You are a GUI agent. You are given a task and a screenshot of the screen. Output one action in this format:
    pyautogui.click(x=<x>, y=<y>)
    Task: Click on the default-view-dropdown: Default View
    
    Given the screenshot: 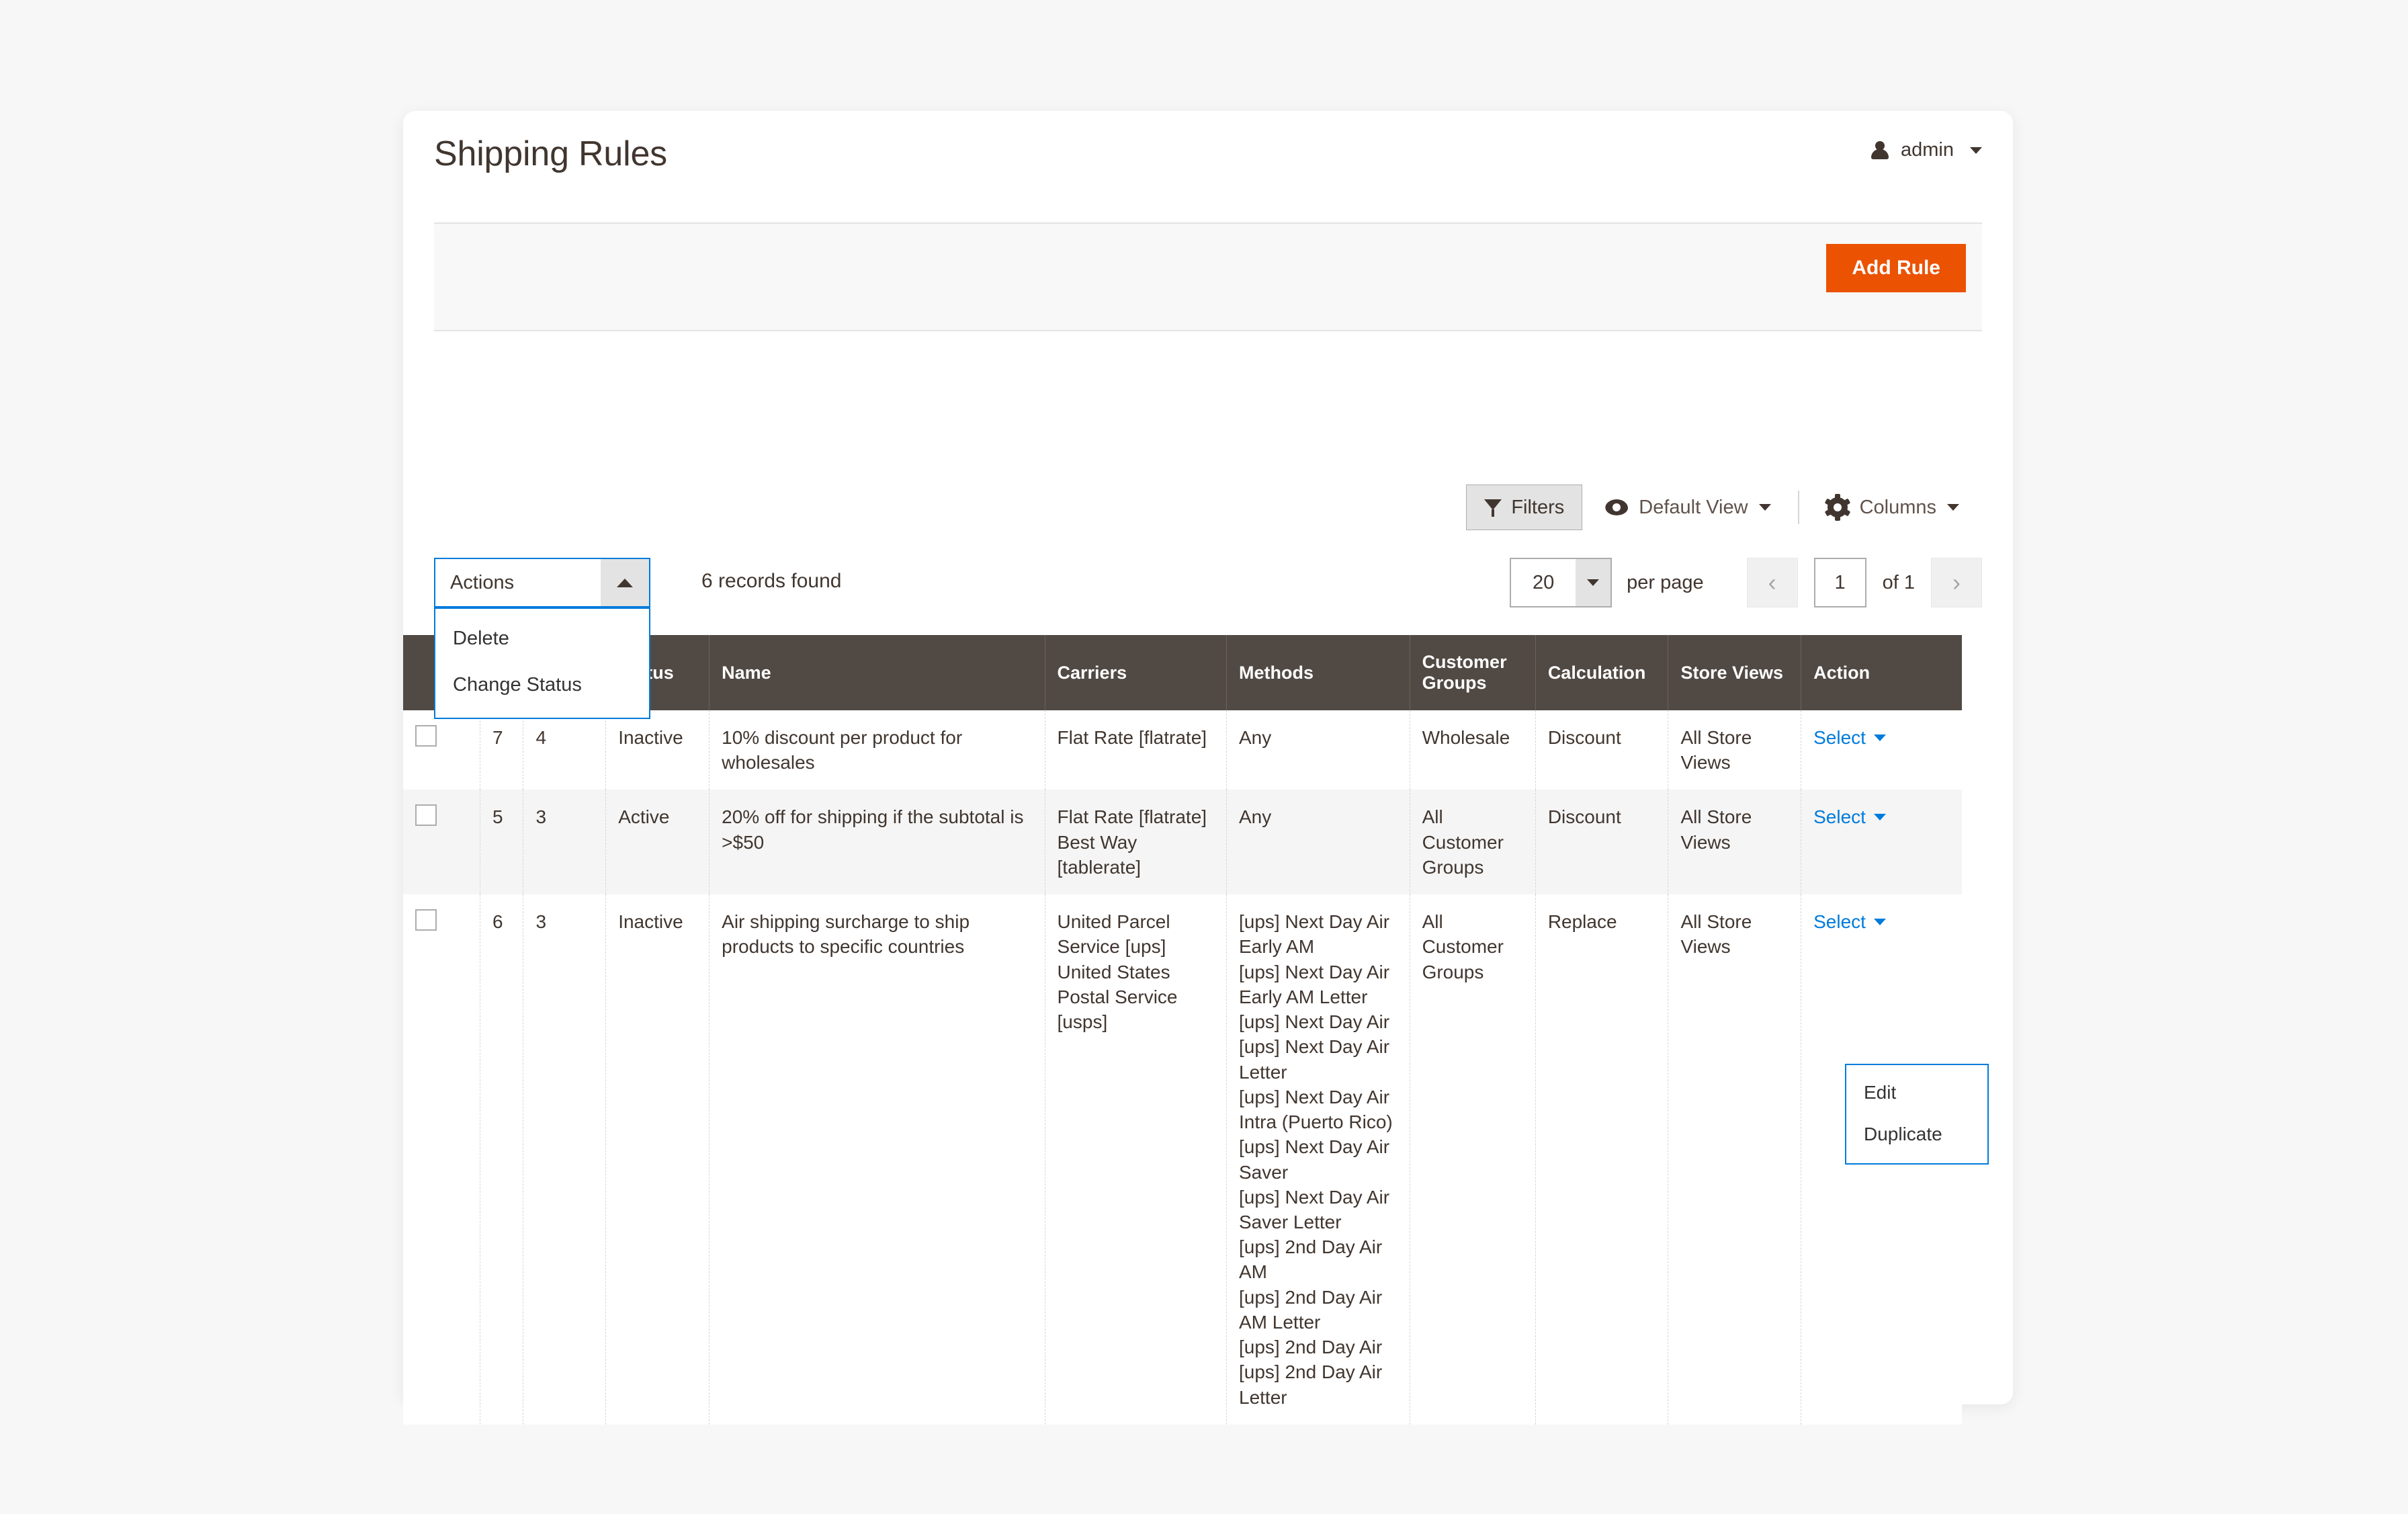 What is the action you would take?
    pyautogui.click(x=1687, y=507)
    